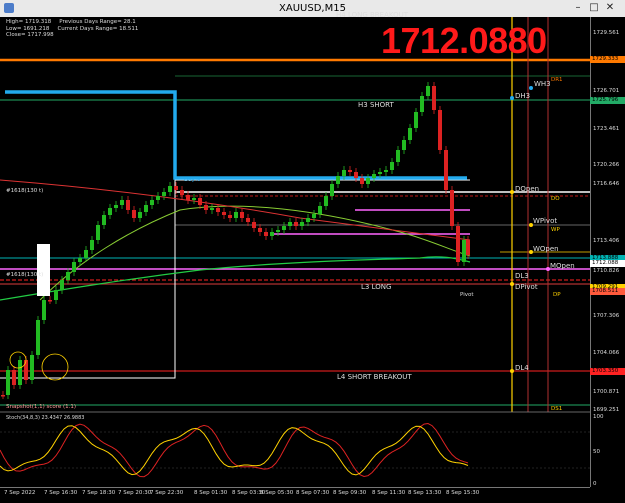  I want to click on window-title: XAUUSD,M15, so click(312, 8).